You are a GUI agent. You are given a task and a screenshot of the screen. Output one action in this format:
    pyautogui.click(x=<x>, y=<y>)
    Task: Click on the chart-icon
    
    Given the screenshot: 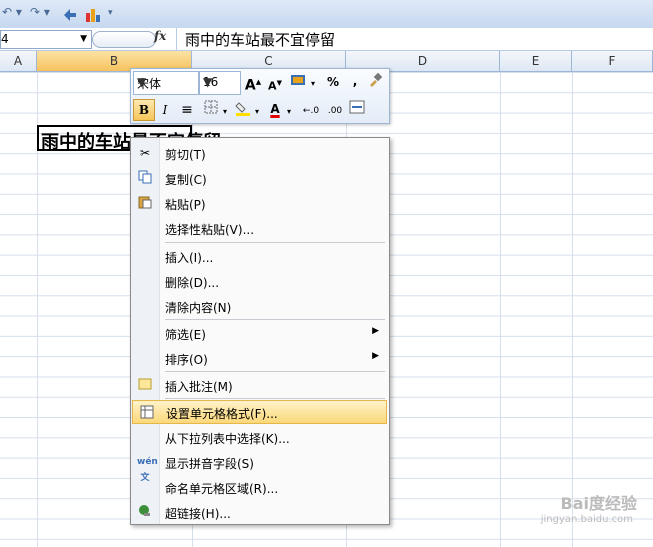 What is the action you would take?
    pyautogui.click(x=95, y=14)
    